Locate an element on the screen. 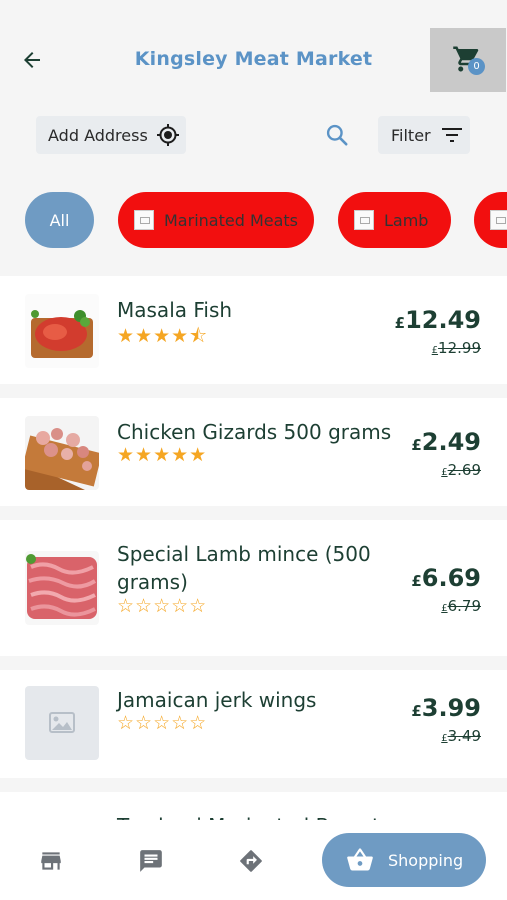 This screenshot has width=507, height=900. filter-button: Filter is located at coordinates (424, 135).